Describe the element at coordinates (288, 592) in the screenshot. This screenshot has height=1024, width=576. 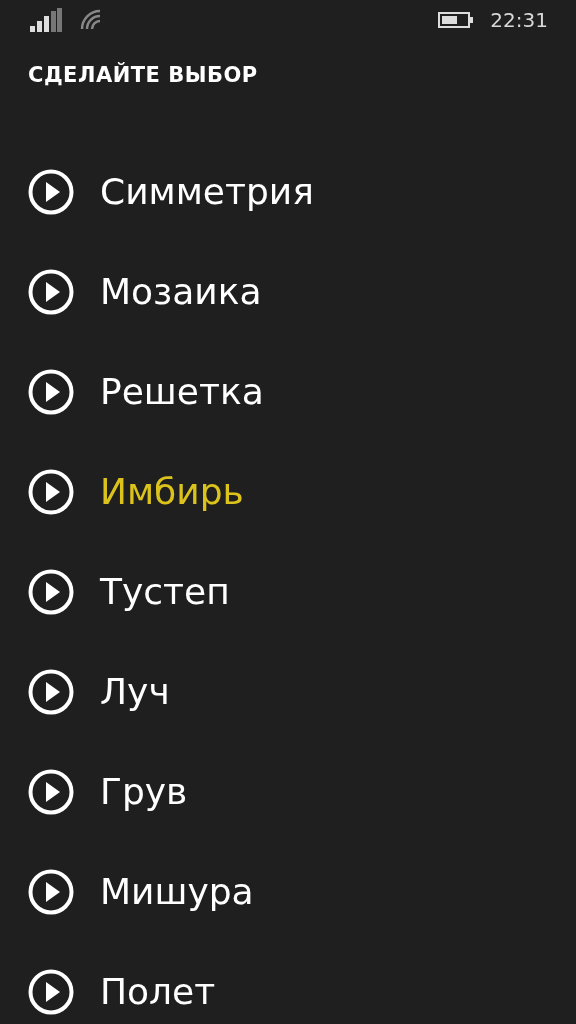
I see `list-item: Тустеп` at that location.